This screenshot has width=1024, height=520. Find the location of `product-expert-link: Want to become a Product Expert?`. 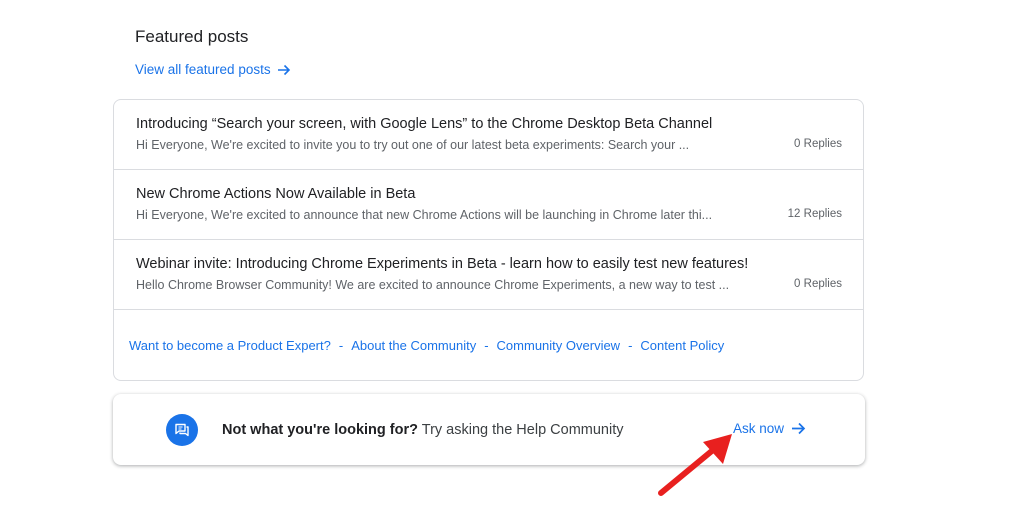

product-expert-link: Want to become a Product Expert? is located at coordinates (230, 345).